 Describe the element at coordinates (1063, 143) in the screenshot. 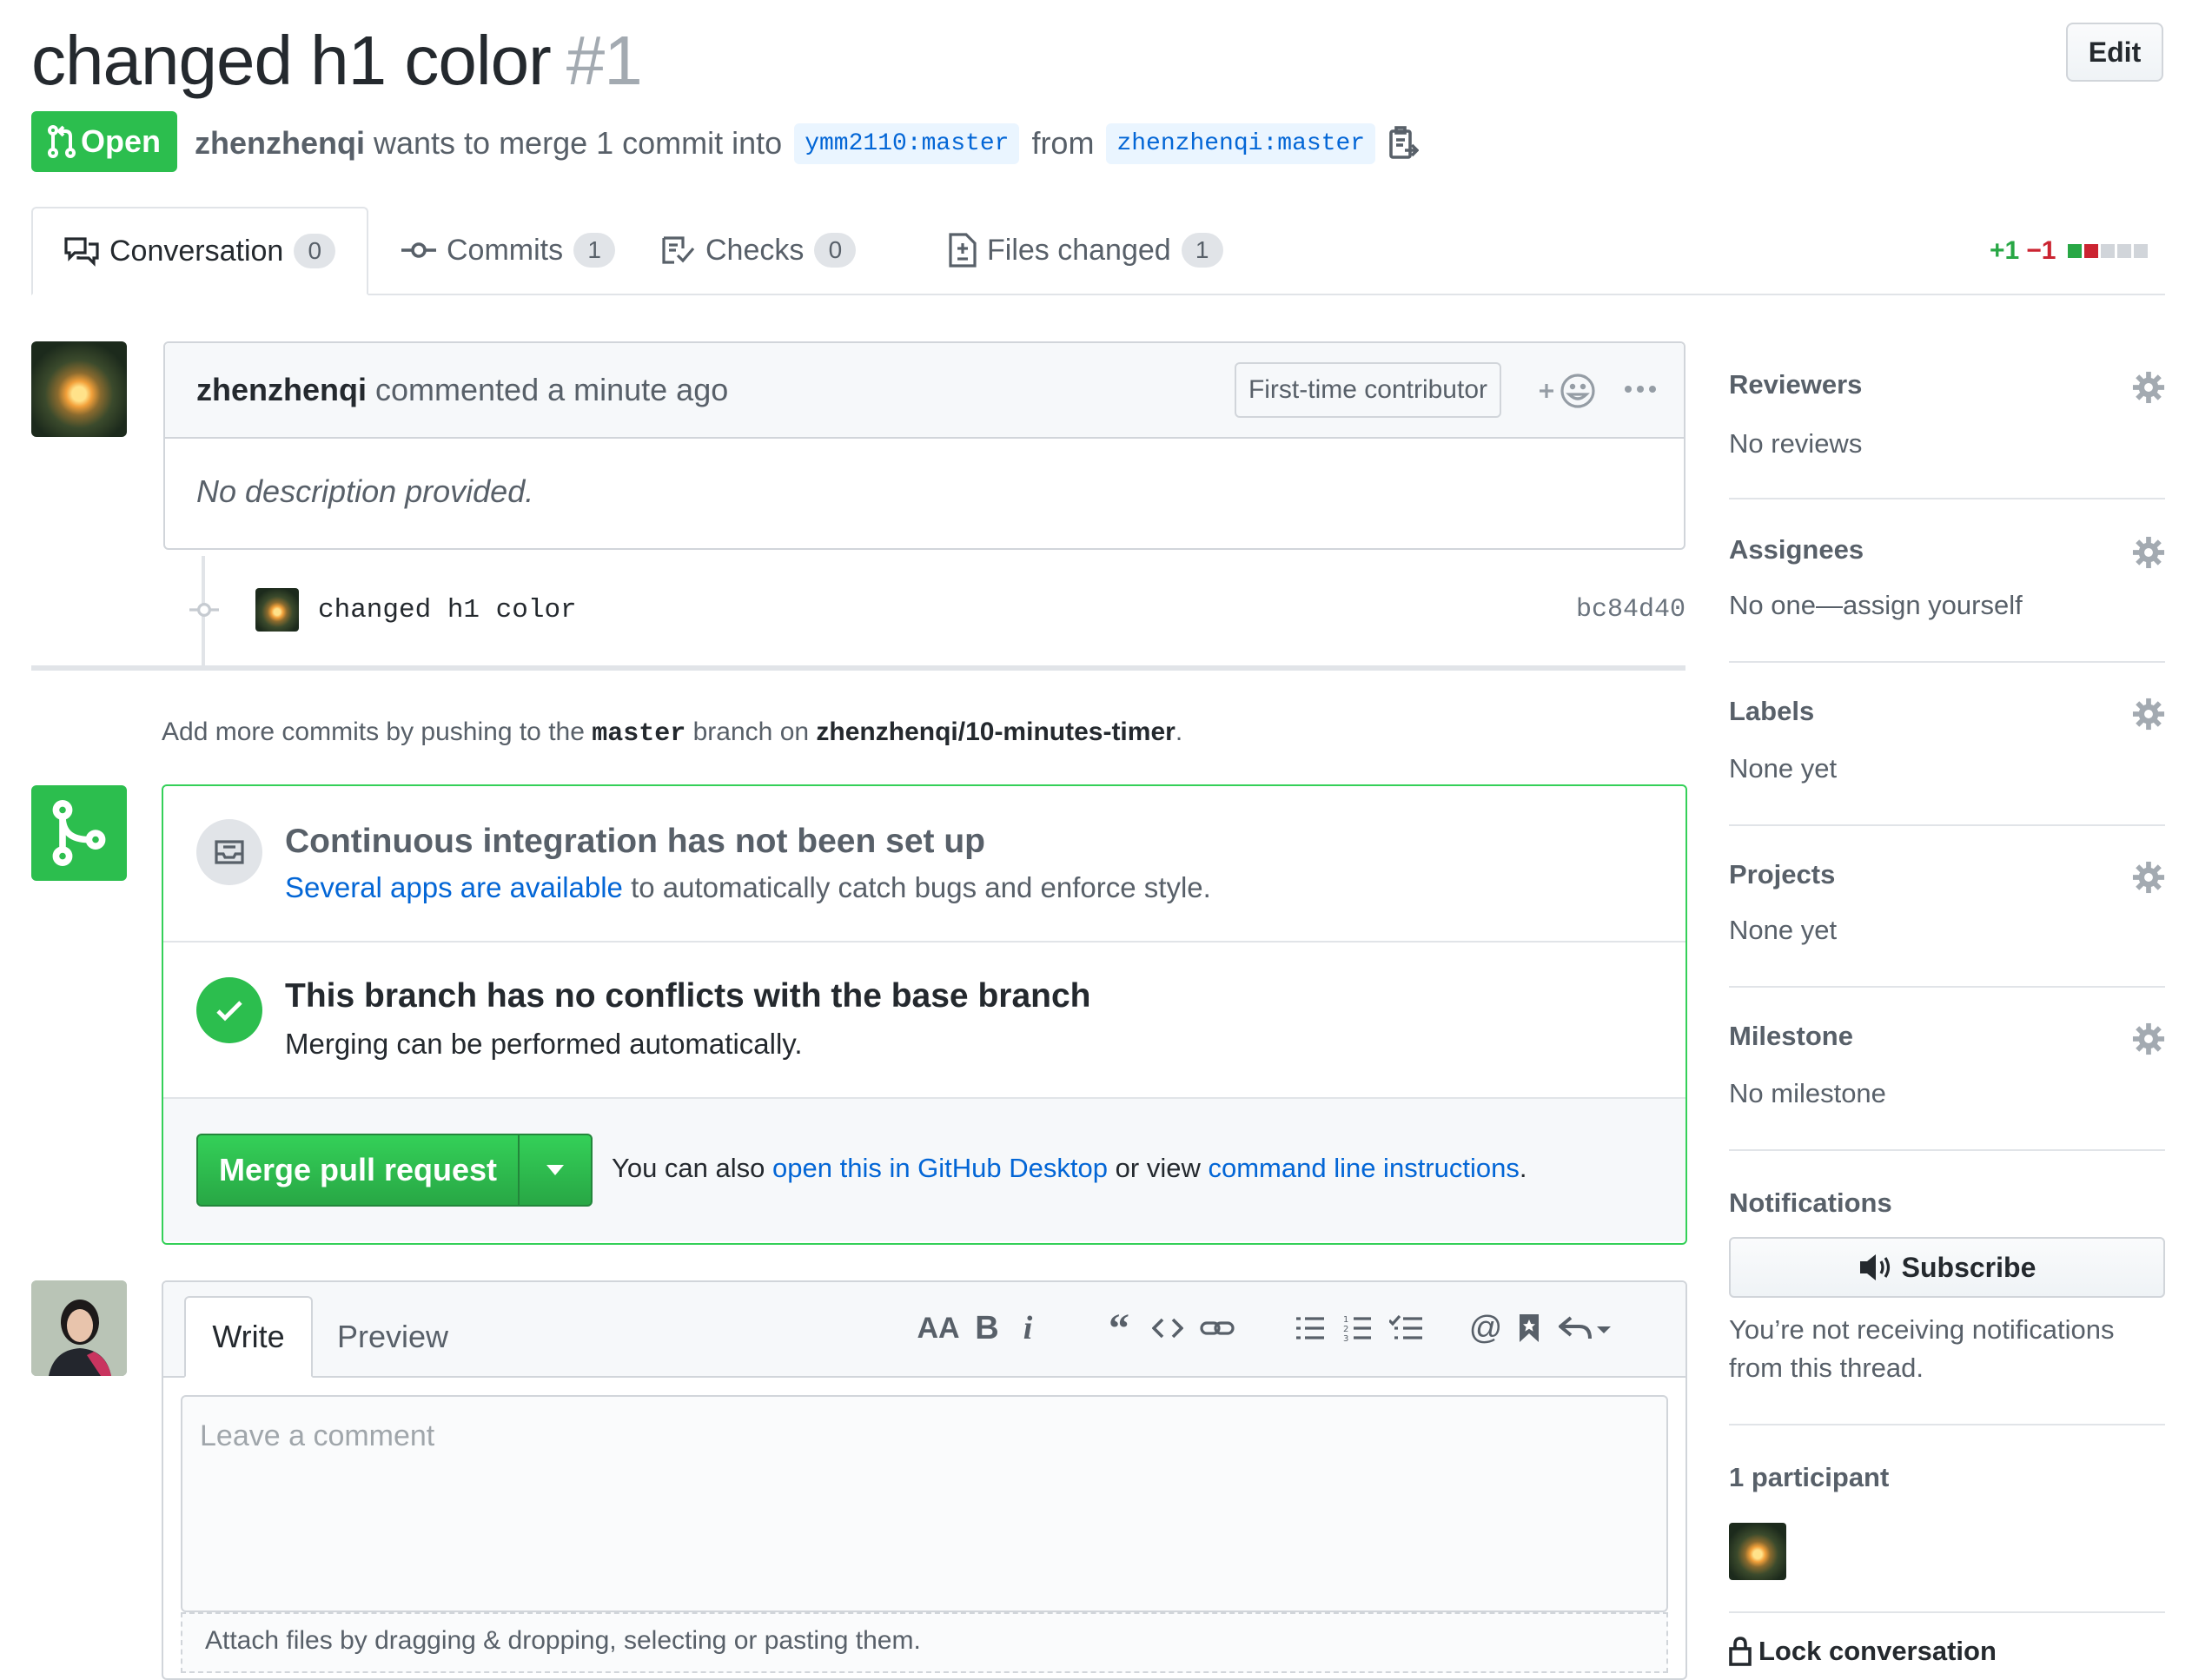

I see `from-text: from` at that location.